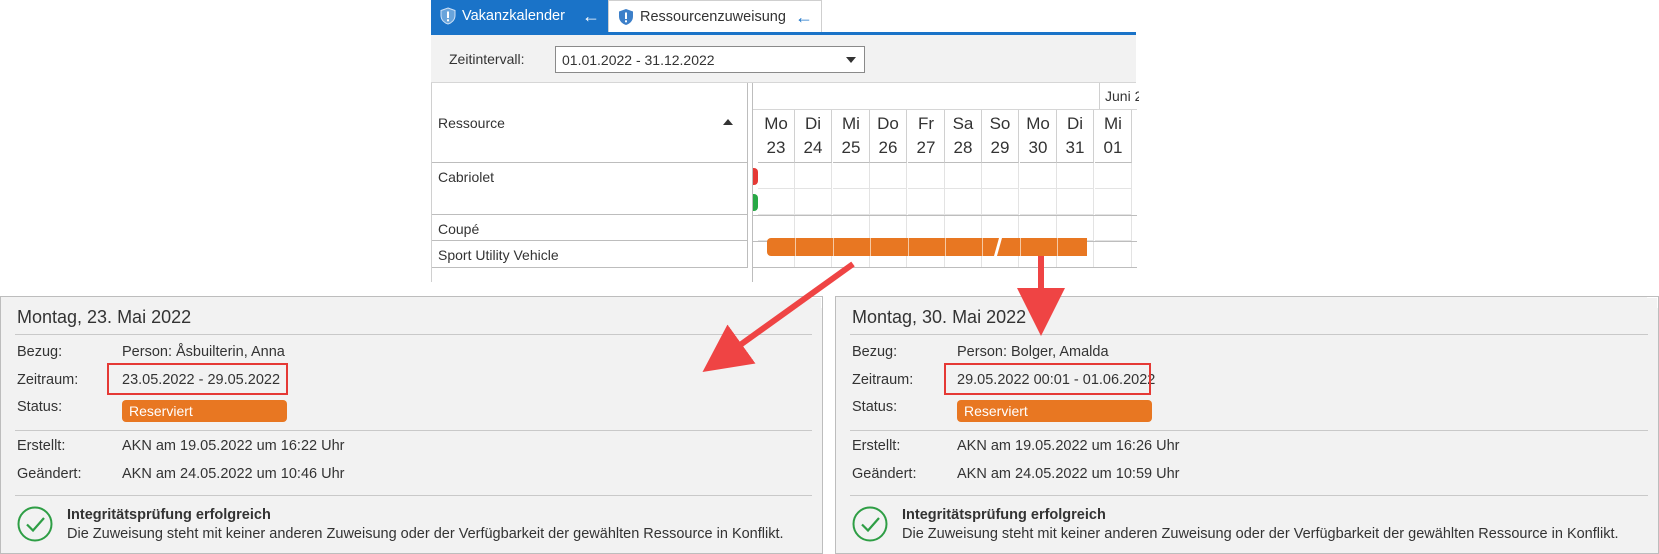 This screenshot has height=554, width=1659. Describe the element at coordinates (710, 59) in the screenshot. I see `interval-select: 01.01.2022 - 31.12.2022` at that location.